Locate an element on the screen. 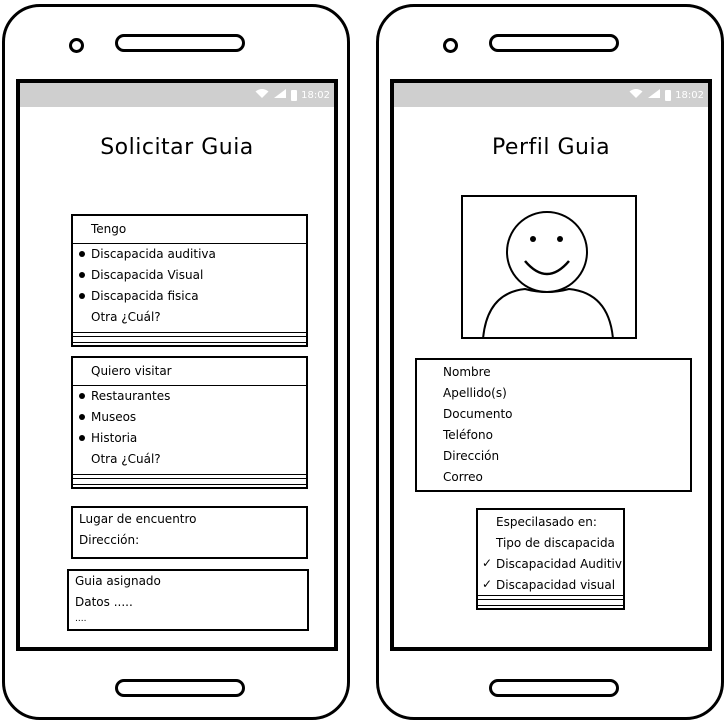 Image resolution: width=728 pixels, height=725 pixels. option-historia: Historia is located at coordinates (108, 438).